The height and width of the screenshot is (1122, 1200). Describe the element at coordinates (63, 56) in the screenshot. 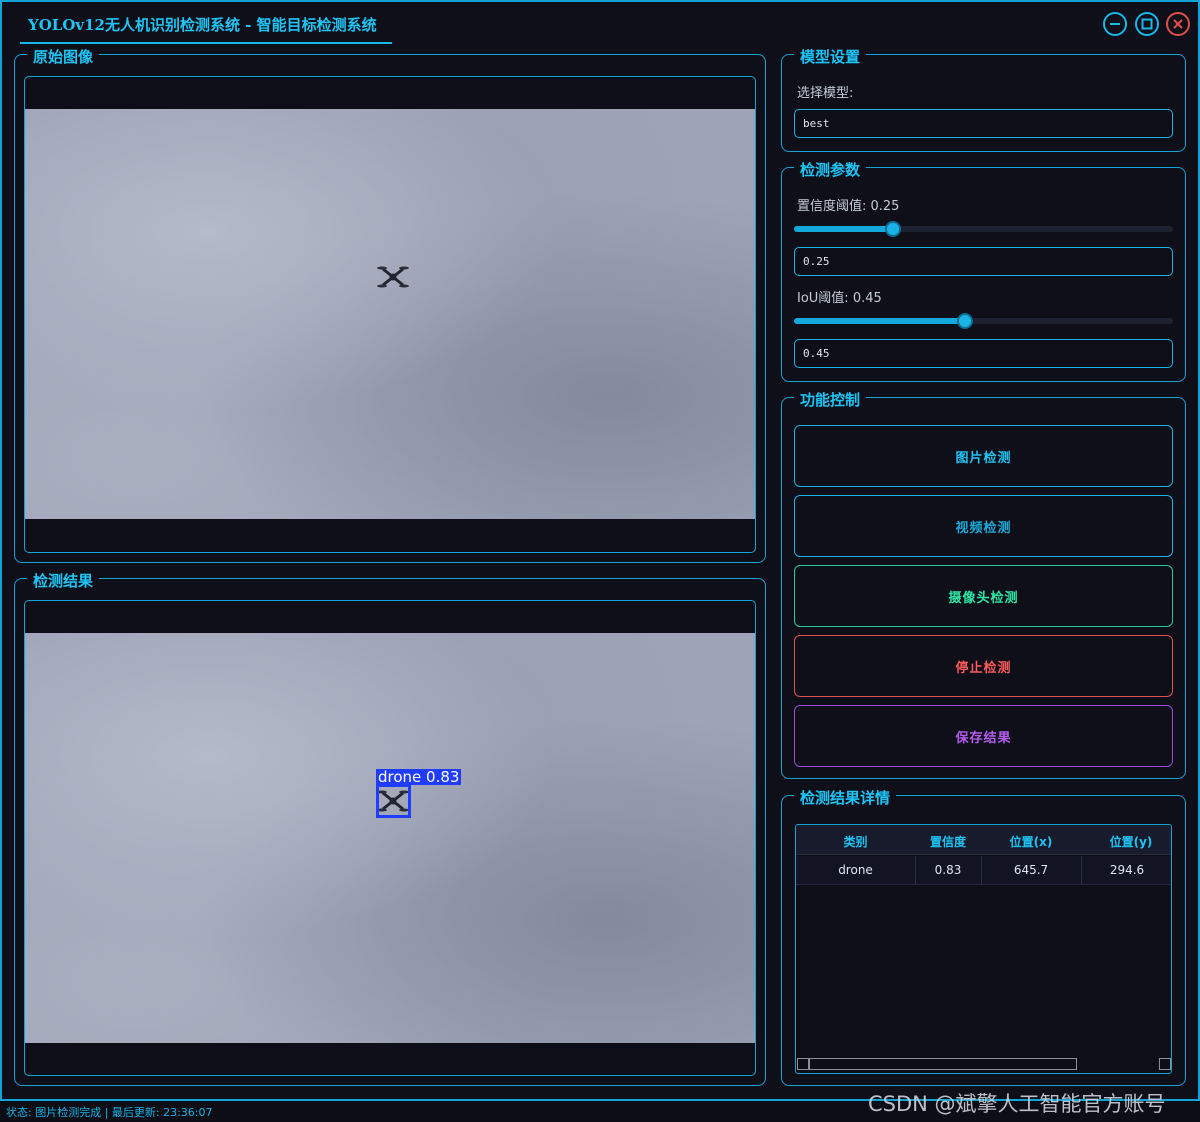

I see `original-image-title: 原始图像` at that location.